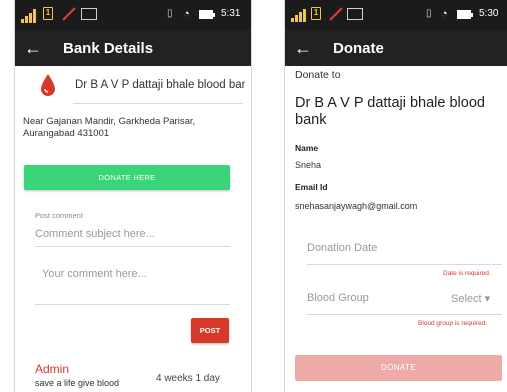  Describe the element at coordinates (467, 273) in the screenshot. I see `date-error: Date is required.` at that location.